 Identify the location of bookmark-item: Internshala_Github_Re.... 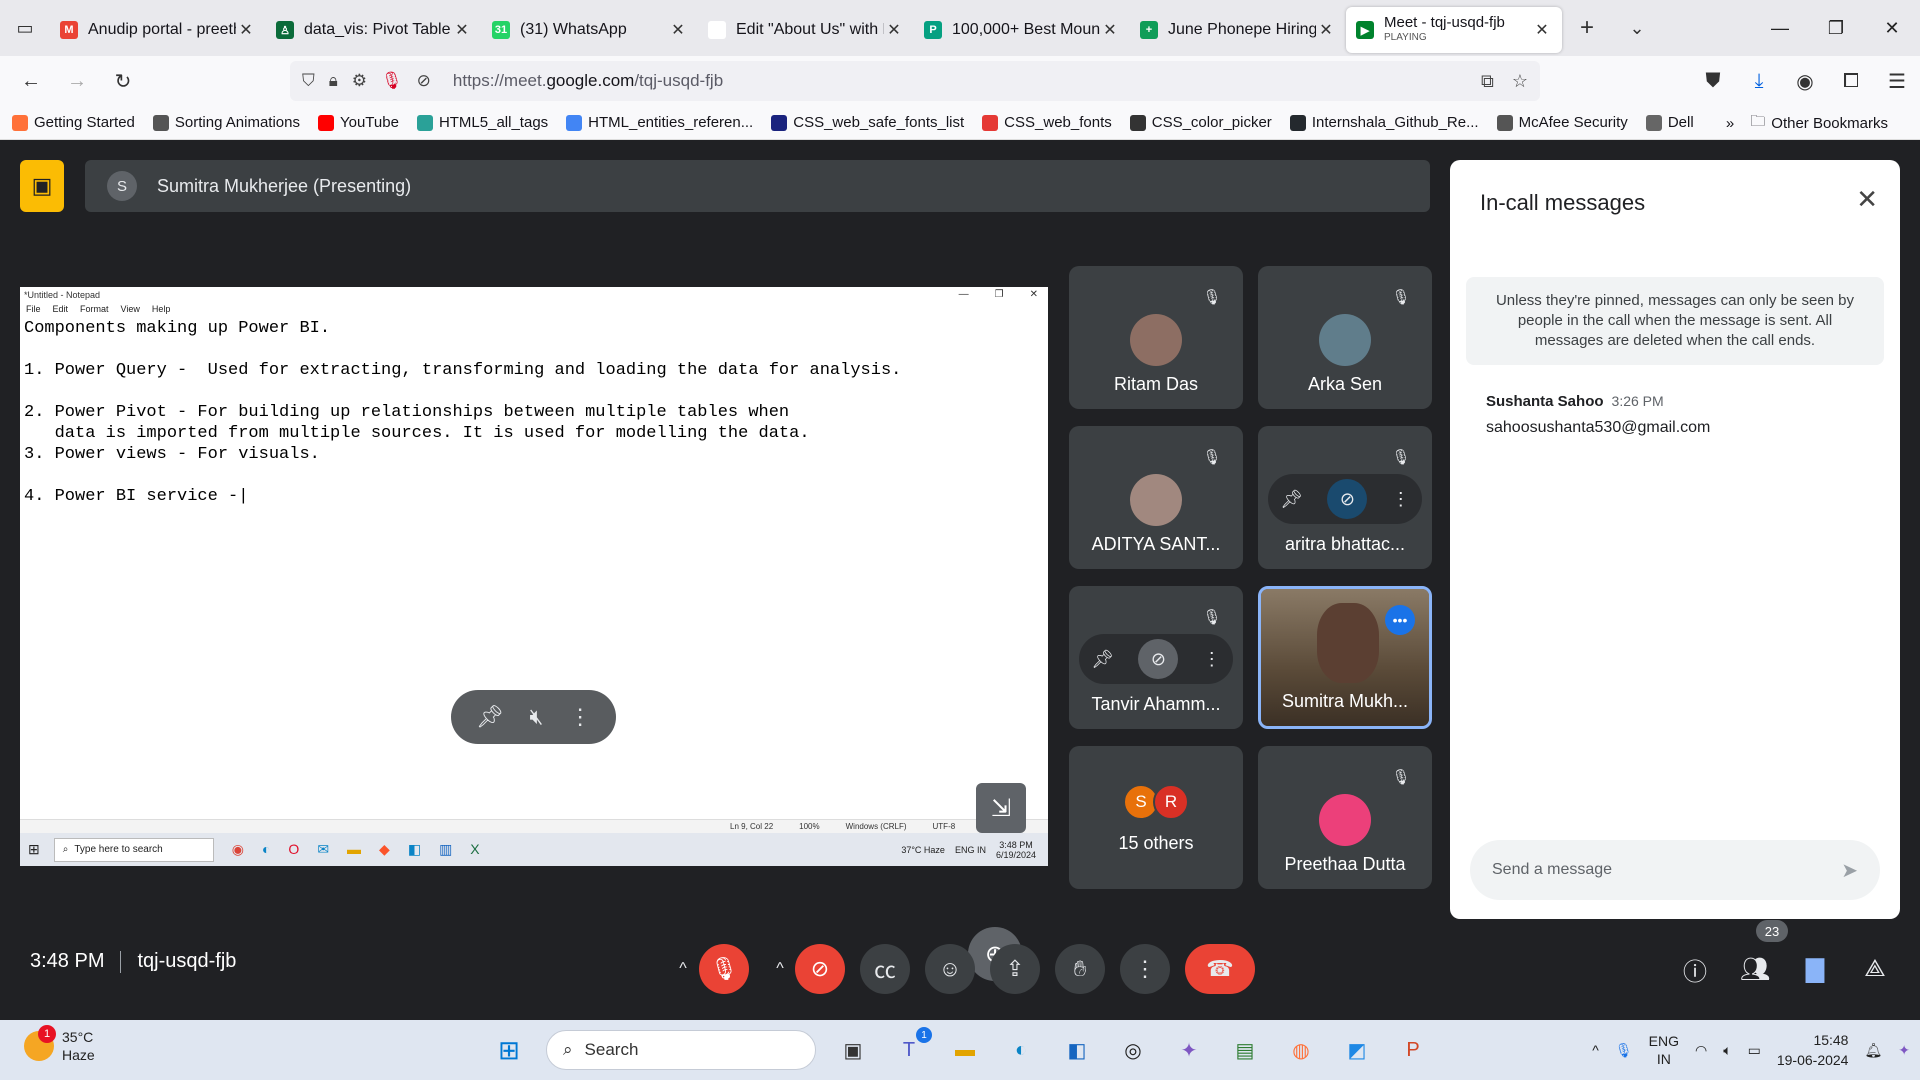
(1384, 122).